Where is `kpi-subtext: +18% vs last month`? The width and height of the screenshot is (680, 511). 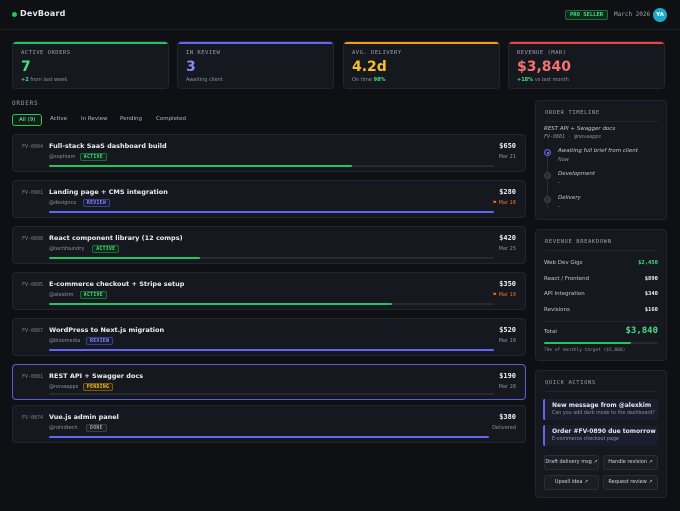
kpi-subtext: +18% vs last month is located at coordinates (543, 80).